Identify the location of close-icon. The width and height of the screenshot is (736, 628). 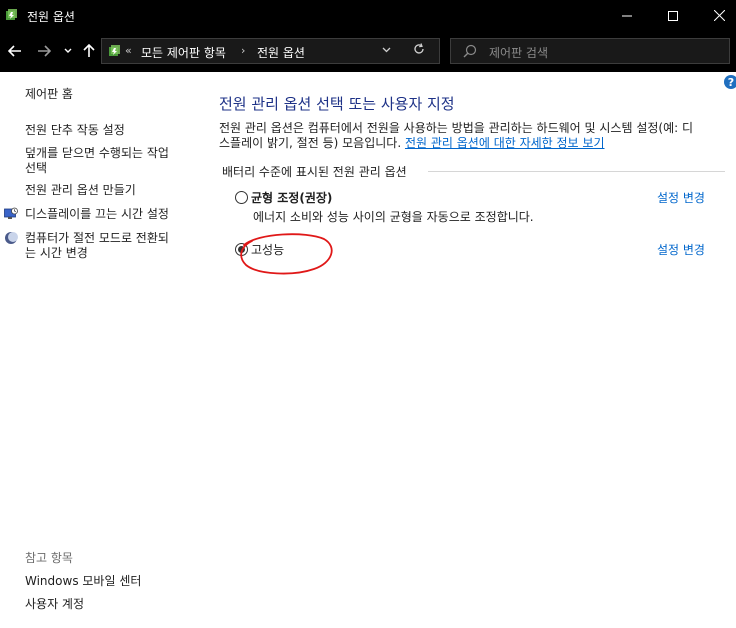
(719, 15).